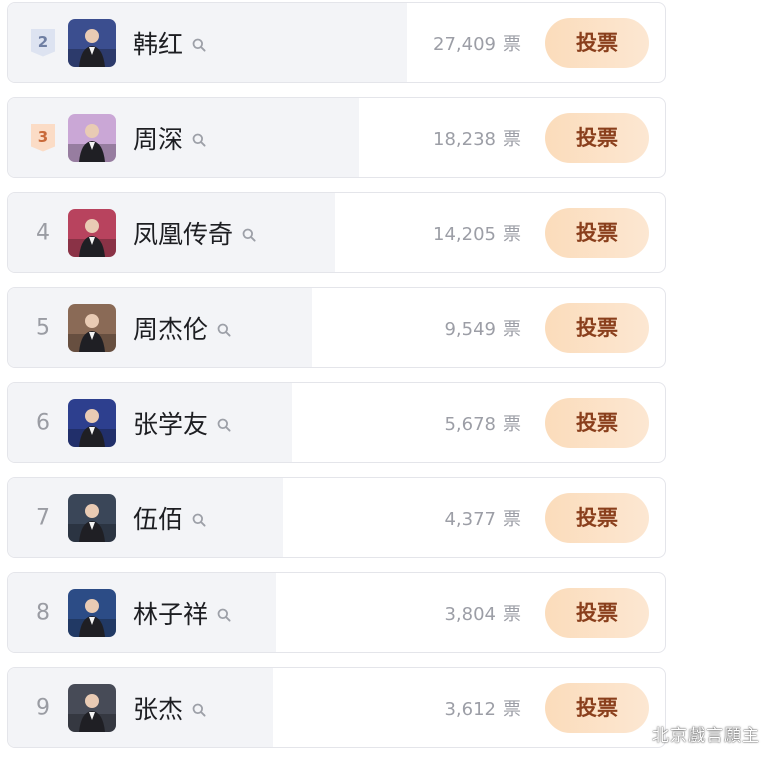 The image size is (766, 762). Describe the element at coordinates (336, 42) in the screenshot. I see `ranking-row: 2 韩红 27,409 票 投票` at that location.